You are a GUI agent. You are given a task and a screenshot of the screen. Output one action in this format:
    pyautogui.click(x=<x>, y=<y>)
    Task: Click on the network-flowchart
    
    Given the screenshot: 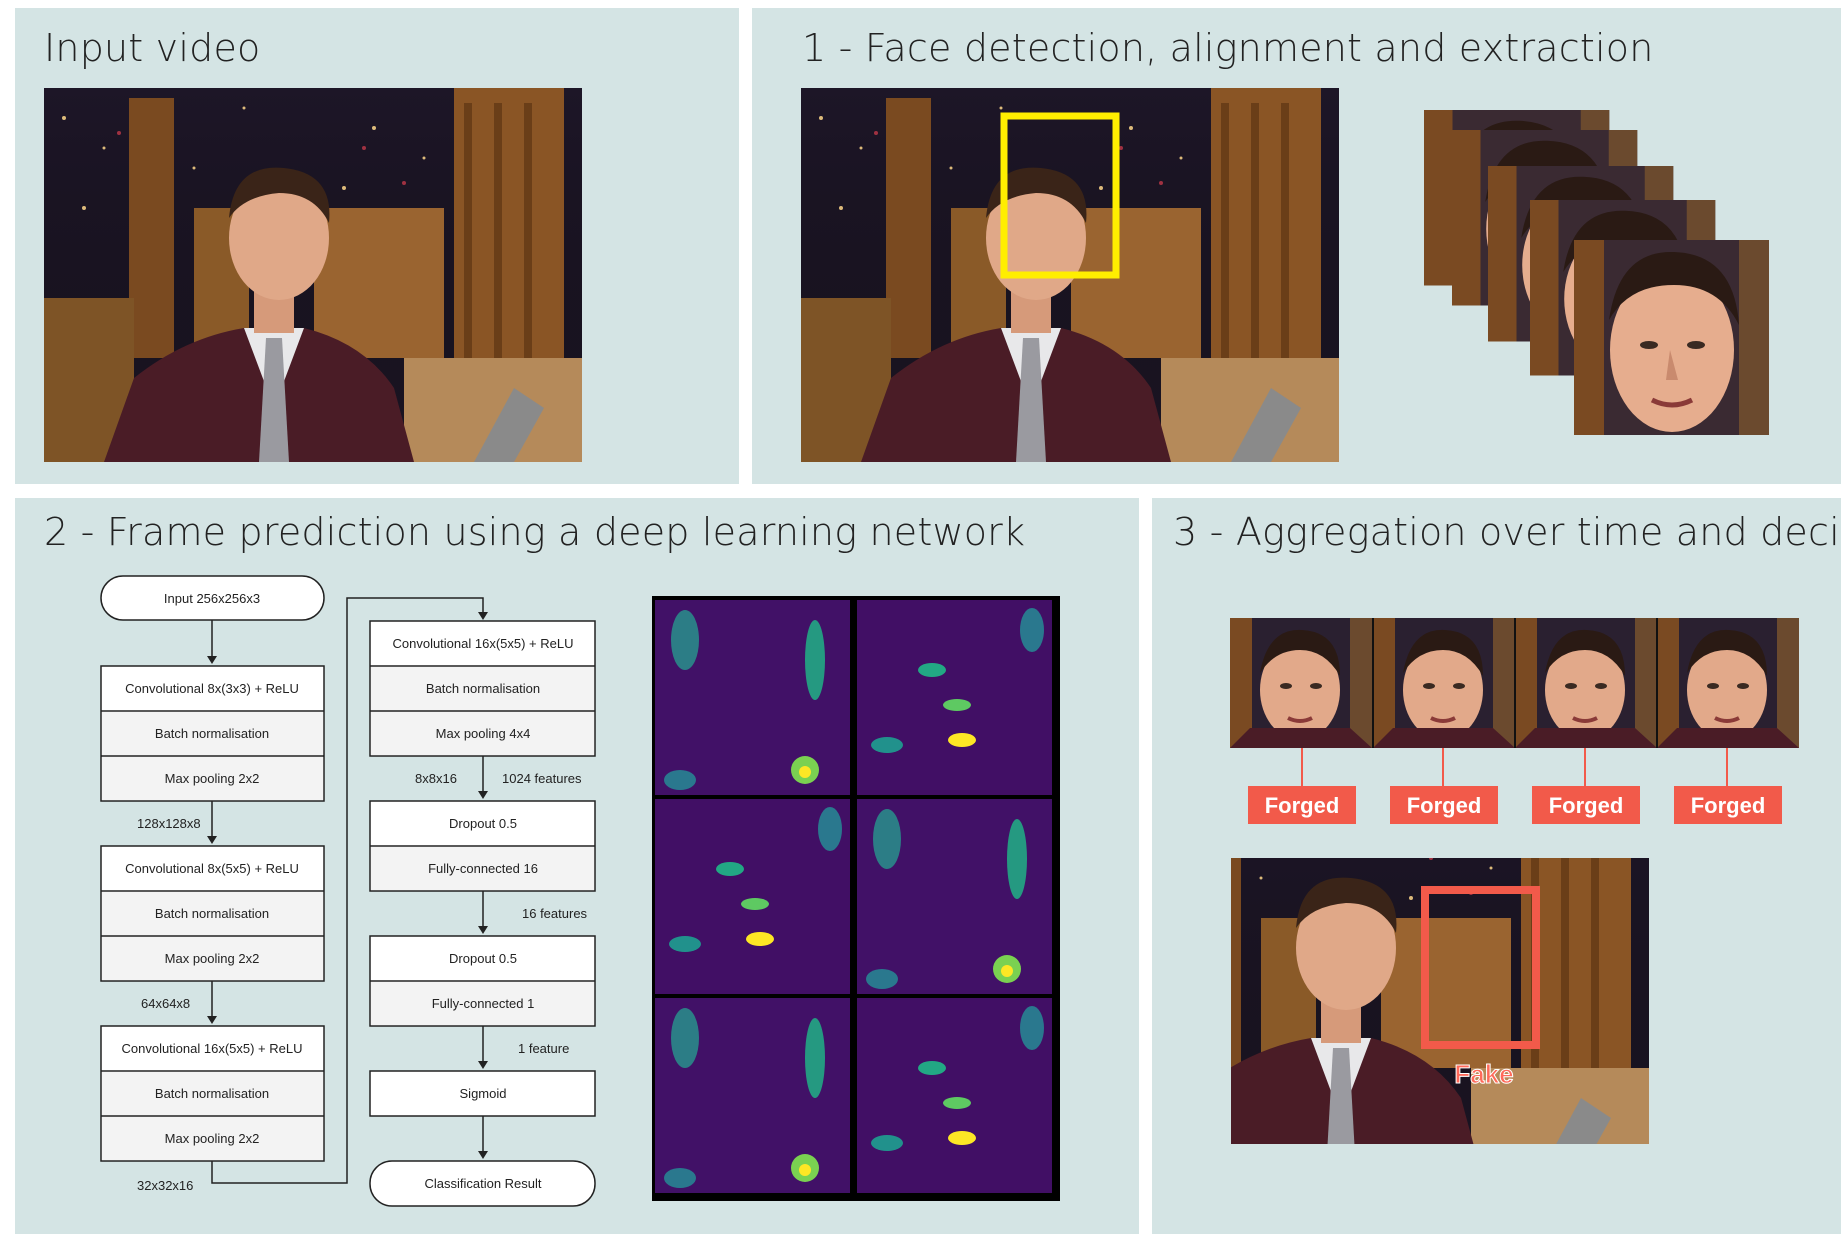 What is the action you would take?
    pyautogui.click(x=348, y=891)
    